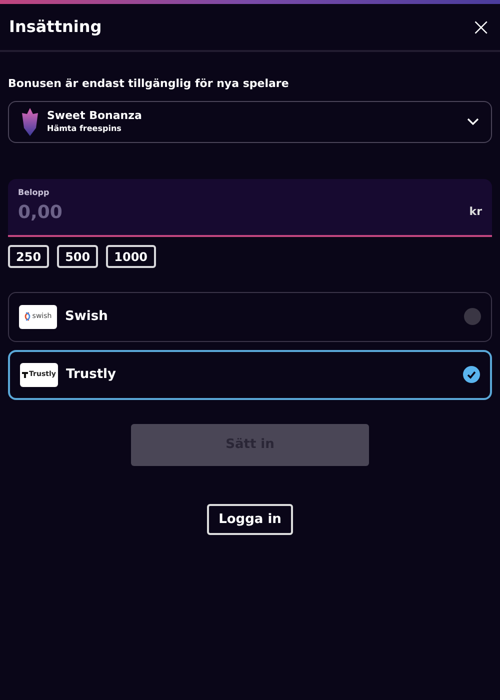 The height and width of the screenshot is (700, 500). Describe the element at coordinates (95, 115) in the screenshot. I see `bonus-name: Sweet Bonanza` at that location.